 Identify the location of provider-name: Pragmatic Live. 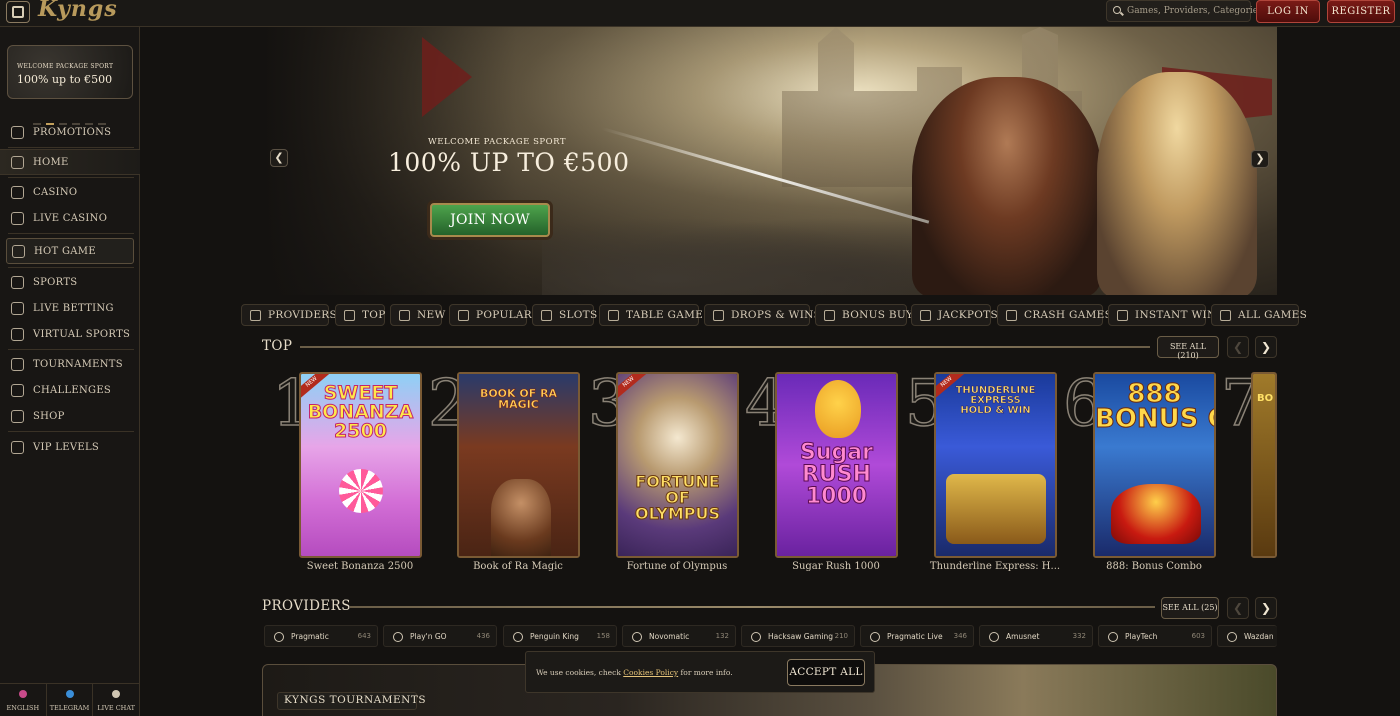
(915, 636).